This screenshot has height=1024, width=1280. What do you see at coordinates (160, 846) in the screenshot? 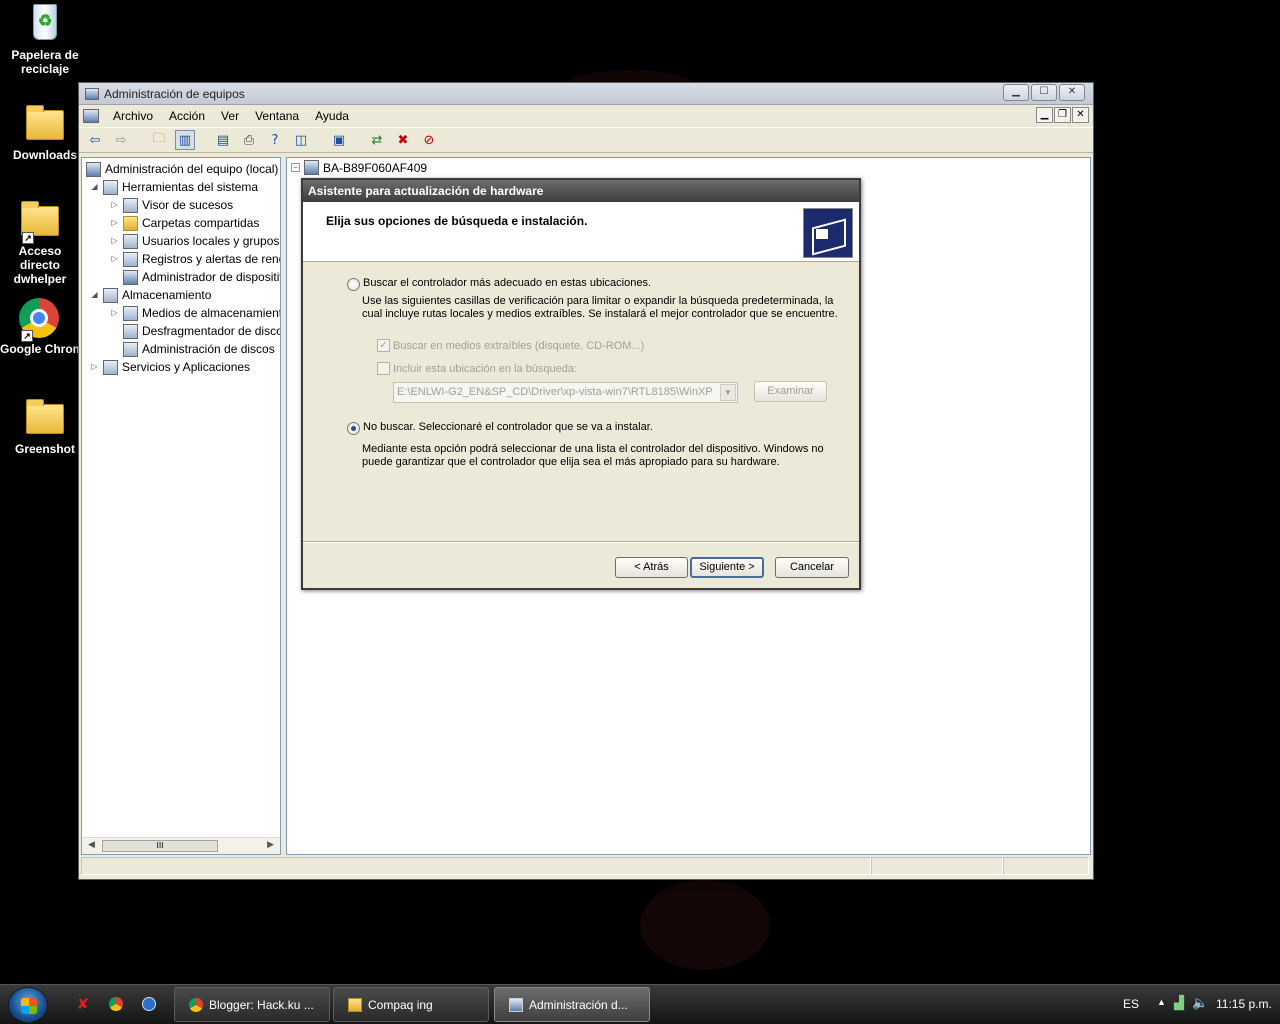
I see `scroll-thumb: III` at bounding box center [160, 846].